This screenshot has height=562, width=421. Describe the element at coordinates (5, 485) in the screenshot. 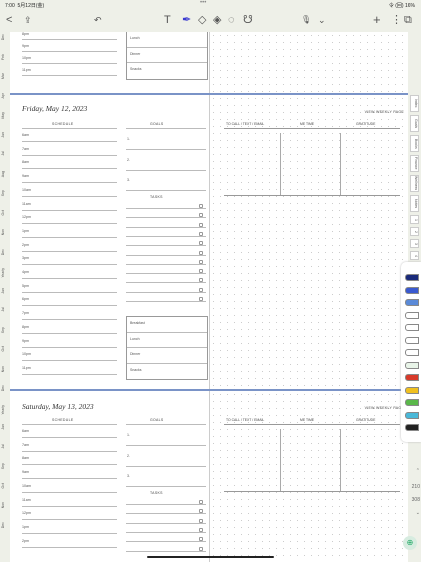

I see `month-tab: Oct` at that location.